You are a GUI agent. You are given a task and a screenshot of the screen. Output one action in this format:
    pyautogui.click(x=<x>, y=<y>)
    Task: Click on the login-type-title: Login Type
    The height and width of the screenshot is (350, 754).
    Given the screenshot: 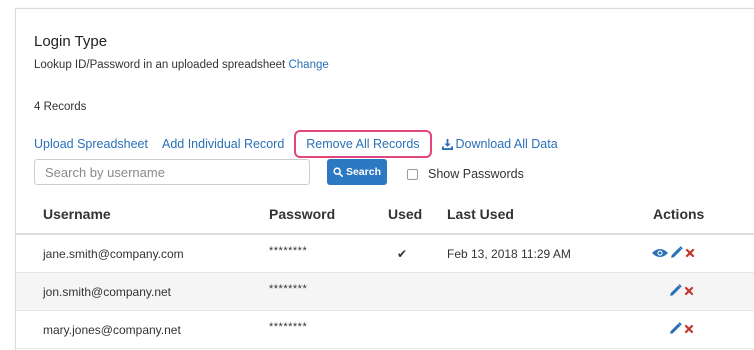 What is the action you would take?
    pyautogui.click(x=71, y=41)
    